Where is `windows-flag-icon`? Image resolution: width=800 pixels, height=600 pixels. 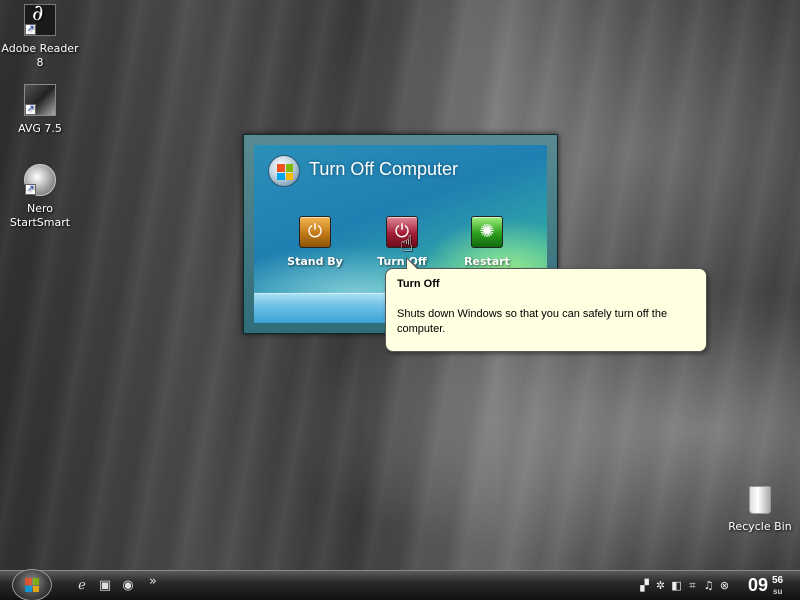 windows-flag-icon is located at coordinates (32, 585).